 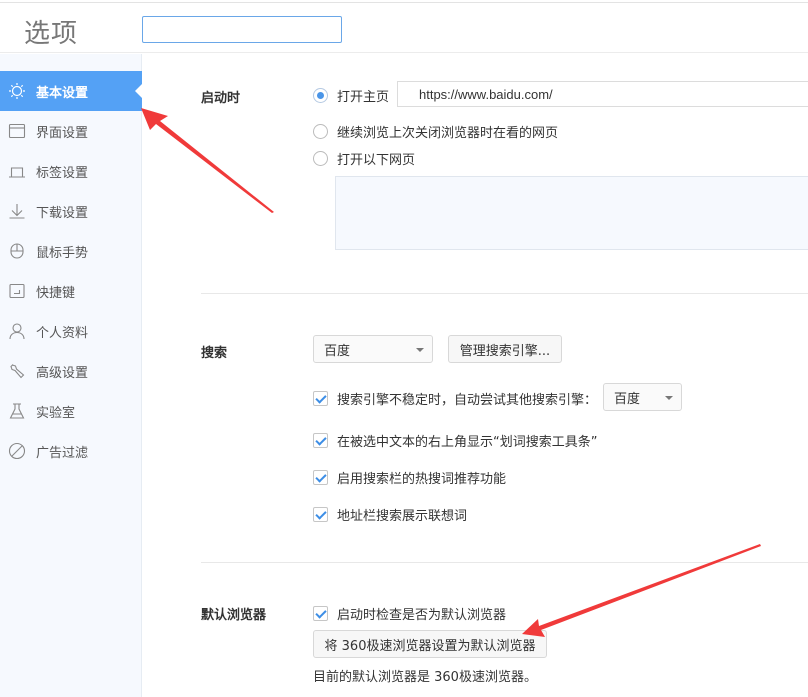 I want to click on sidebar-item-profile: 个人资料, so click(x=71, y=331).